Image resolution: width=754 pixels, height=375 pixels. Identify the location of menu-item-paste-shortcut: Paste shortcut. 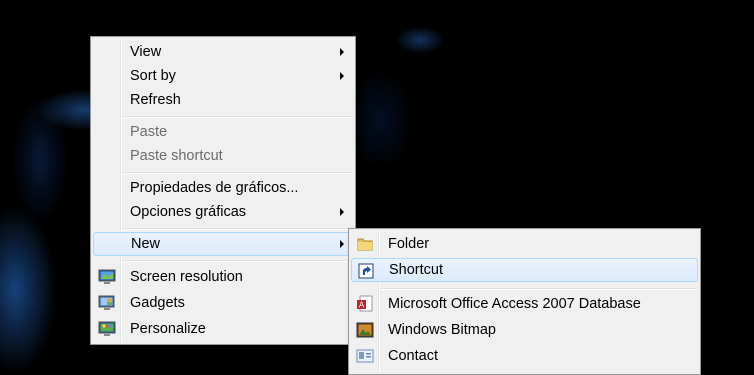
(223, 156).